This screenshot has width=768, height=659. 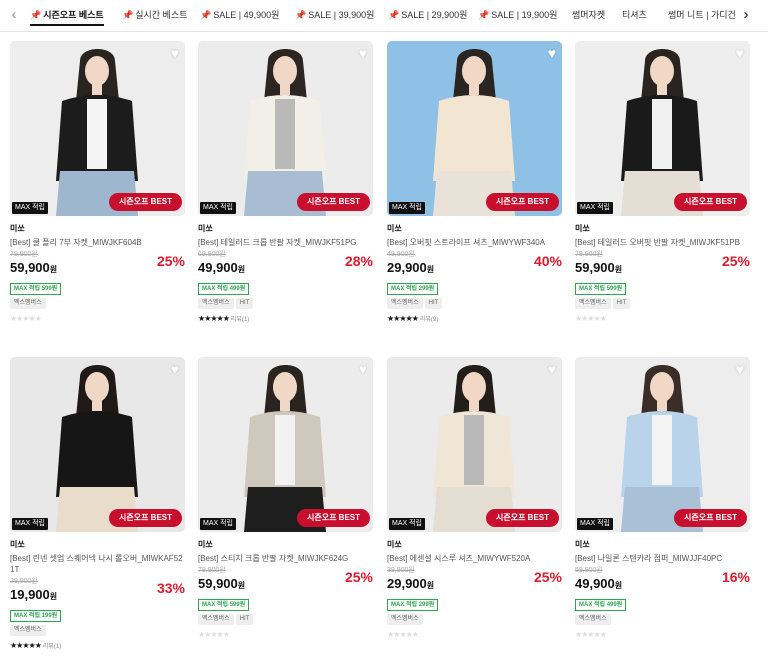 I want to click on tab-9: 썸머 니트 | 가디건, so click(x=702, y=17).